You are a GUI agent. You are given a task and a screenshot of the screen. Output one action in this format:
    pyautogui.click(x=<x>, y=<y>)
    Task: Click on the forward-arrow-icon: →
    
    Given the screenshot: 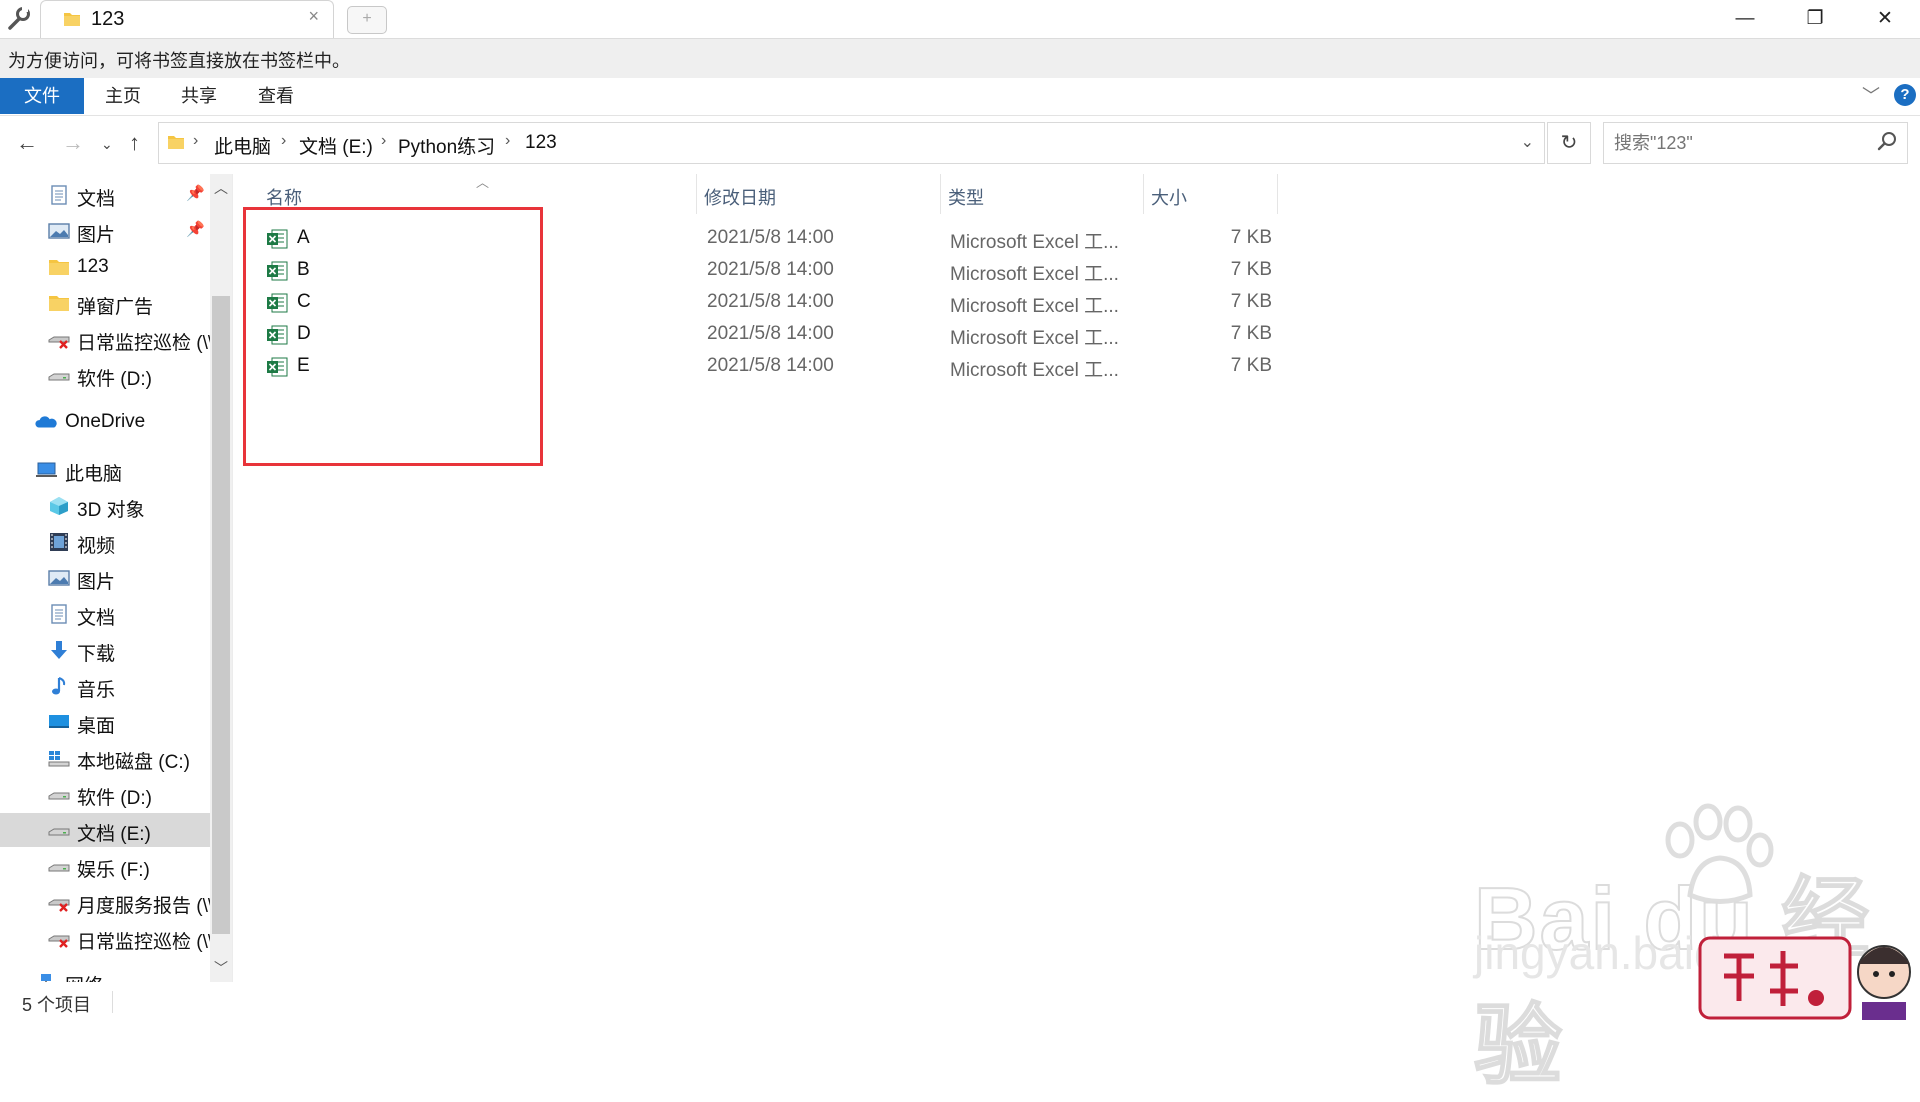 What is the action you would take?
    pyautogui.click(x=73, y=143)
    